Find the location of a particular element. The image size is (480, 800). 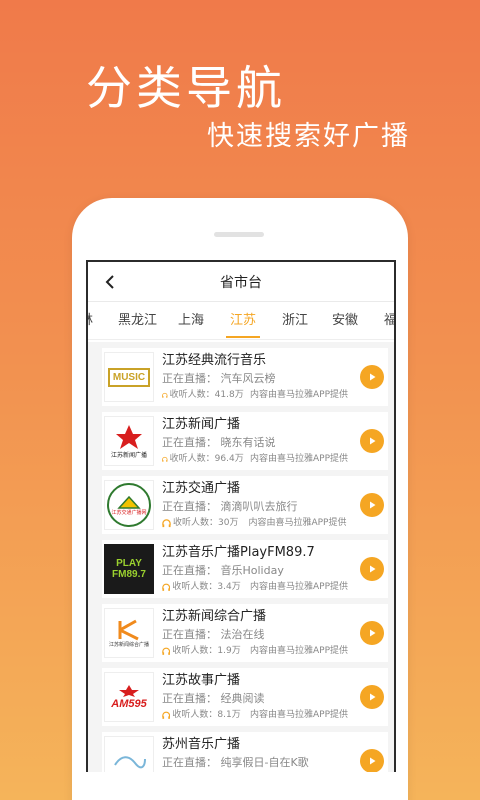

station-name: 江苏音乐广播PlayFM89.7 is located at coordinates (238, 552).